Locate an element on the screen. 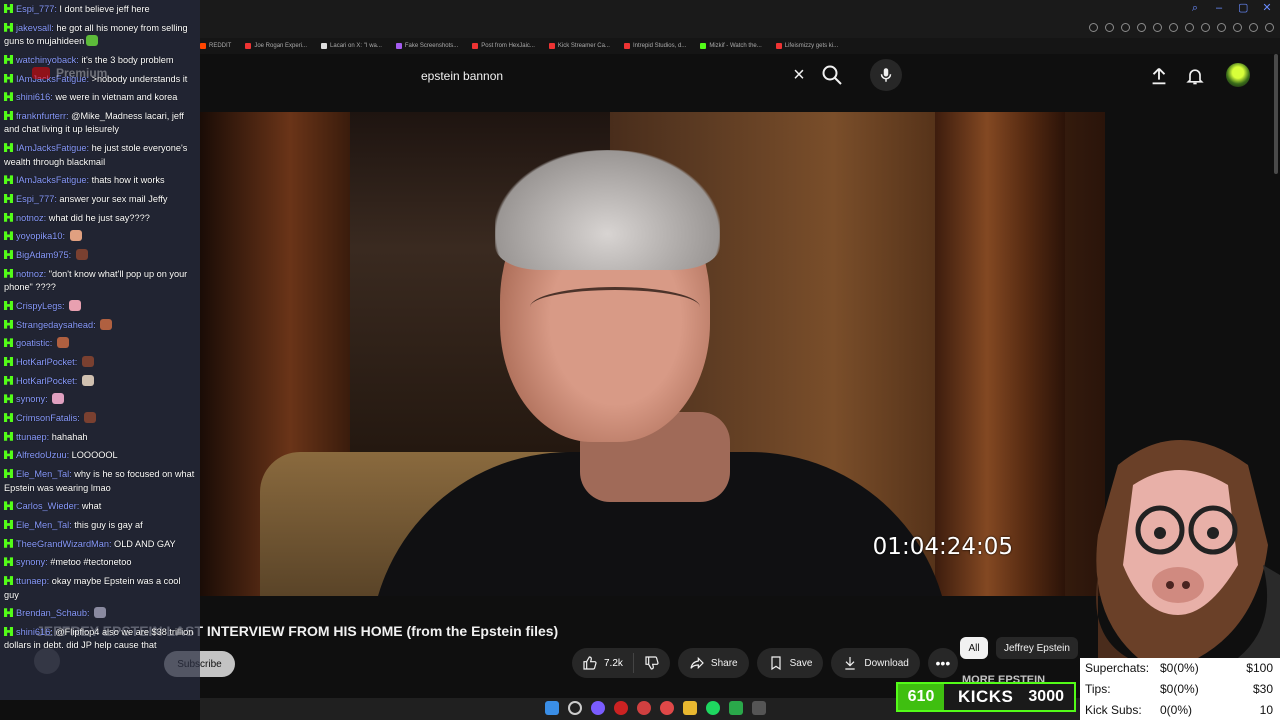 This screenshot has height=720, width=1280. video-frame-detail is located at coordinates (607, 210).